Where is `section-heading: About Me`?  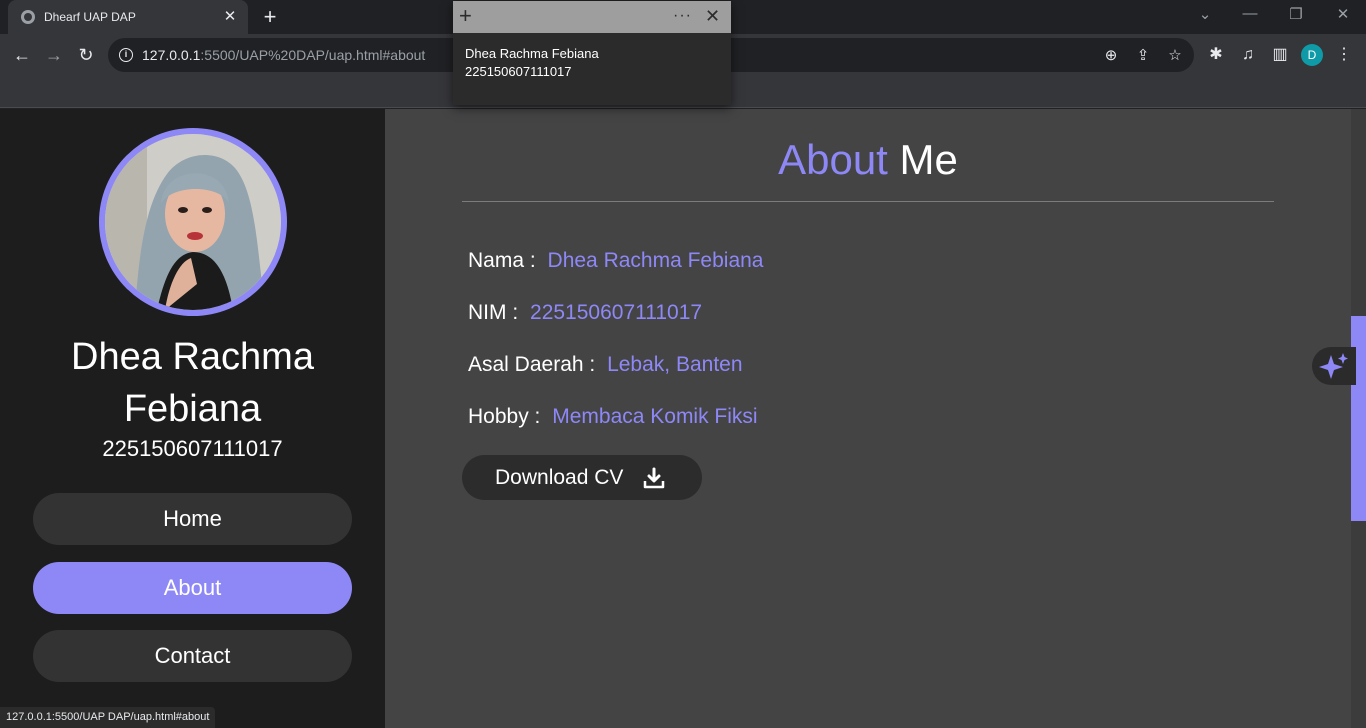
section-heading: About Me is located at coordinates (868, 160).